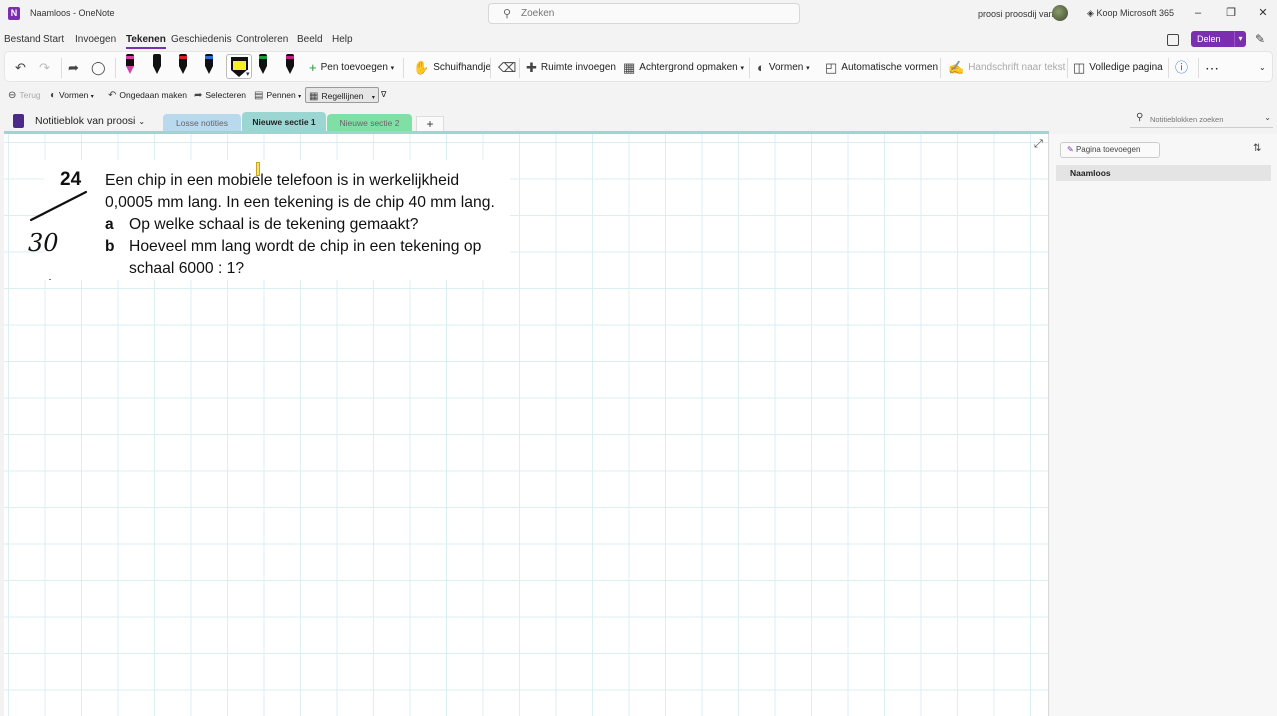 Image resolution: width=1277 pixels, height=716 pixels. I want to click on help-button: ⓘ, so click(1183, 68).